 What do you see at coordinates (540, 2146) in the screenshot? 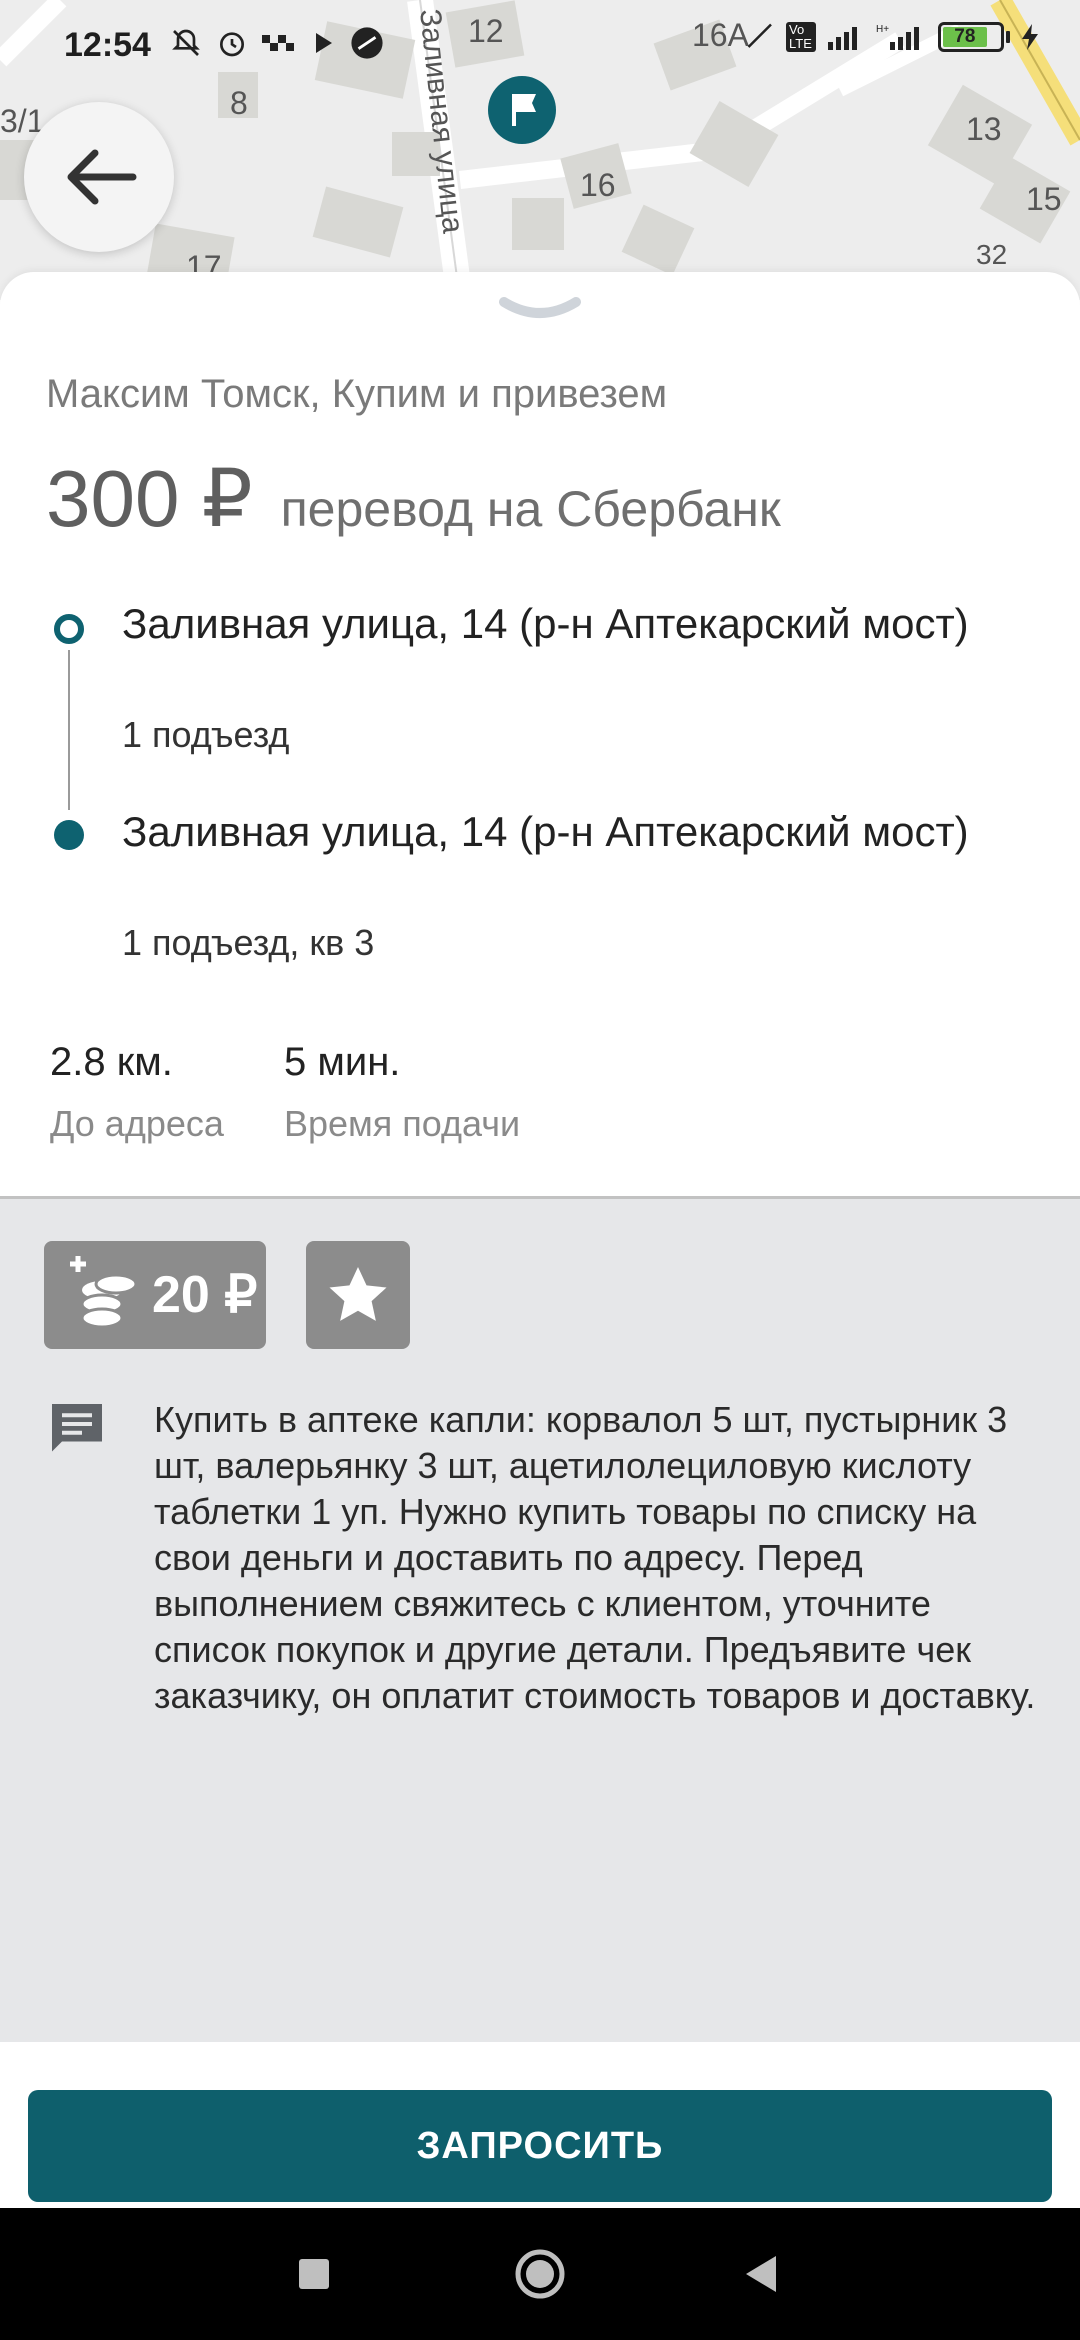
I see `request-button: ЗАПРОСИТЬ` at bounding box center [540, 2146].